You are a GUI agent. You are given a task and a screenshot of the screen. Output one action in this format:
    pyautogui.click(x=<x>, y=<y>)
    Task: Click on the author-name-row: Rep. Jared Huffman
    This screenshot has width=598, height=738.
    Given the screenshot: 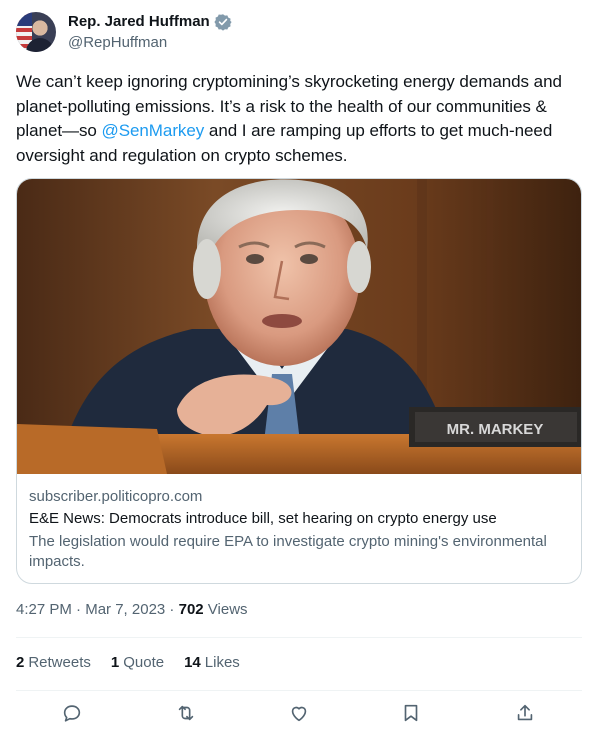 What is the action you would take?
    pyautogui.click(x=150, y=22)
    